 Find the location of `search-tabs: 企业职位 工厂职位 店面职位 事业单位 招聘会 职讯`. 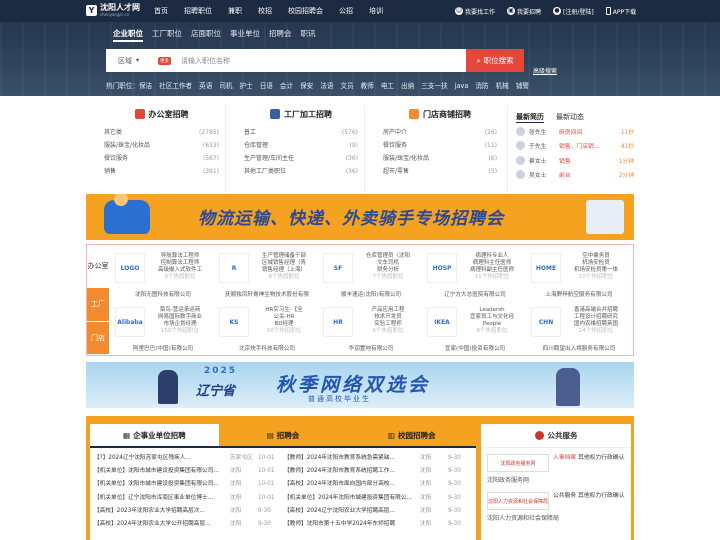

search-tabs: 企业职位 工厂职位 店面职位 事业单位 招聘会 职讯 is located at coordinates (214, 35).